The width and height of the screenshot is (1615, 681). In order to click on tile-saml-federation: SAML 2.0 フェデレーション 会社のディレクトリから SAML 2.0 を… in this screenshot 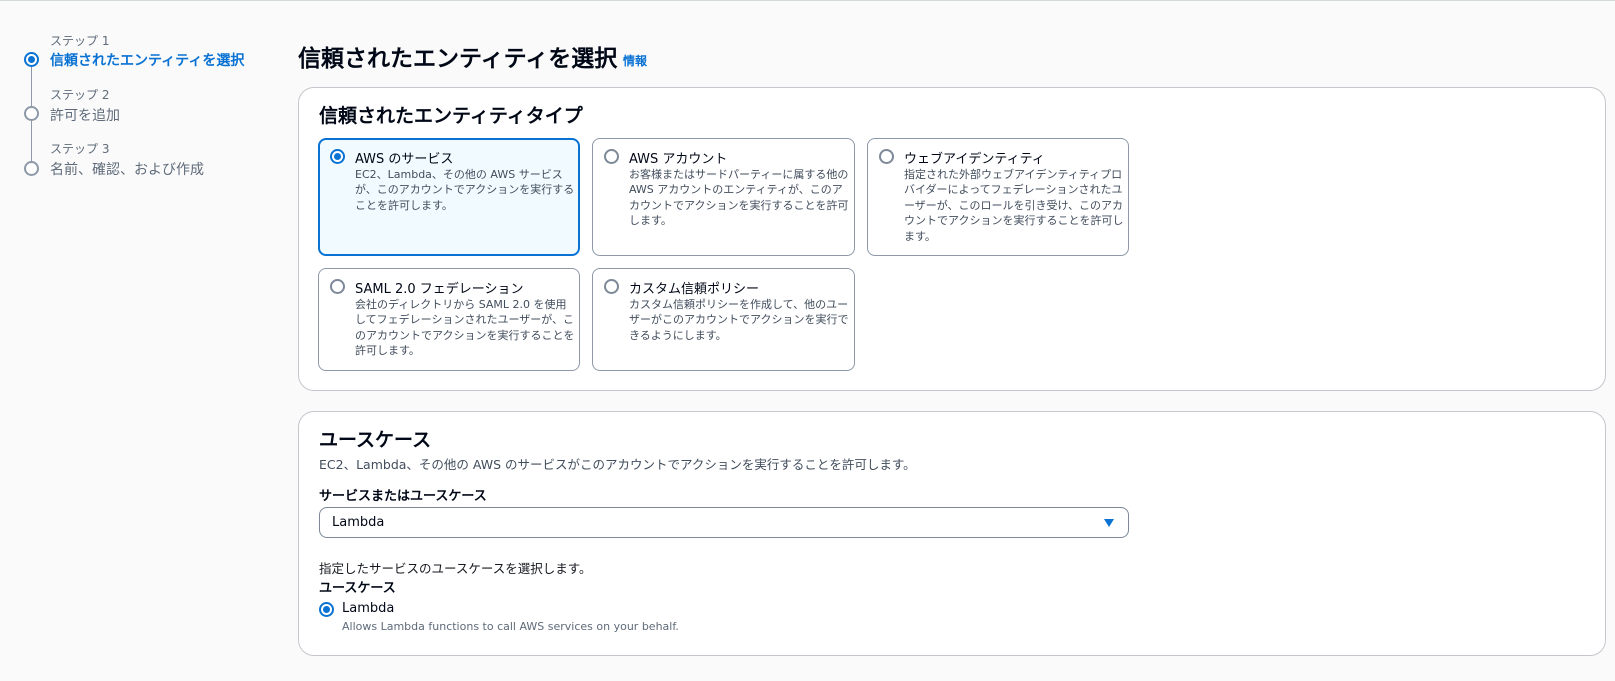, I will do `click(449, 319)`.